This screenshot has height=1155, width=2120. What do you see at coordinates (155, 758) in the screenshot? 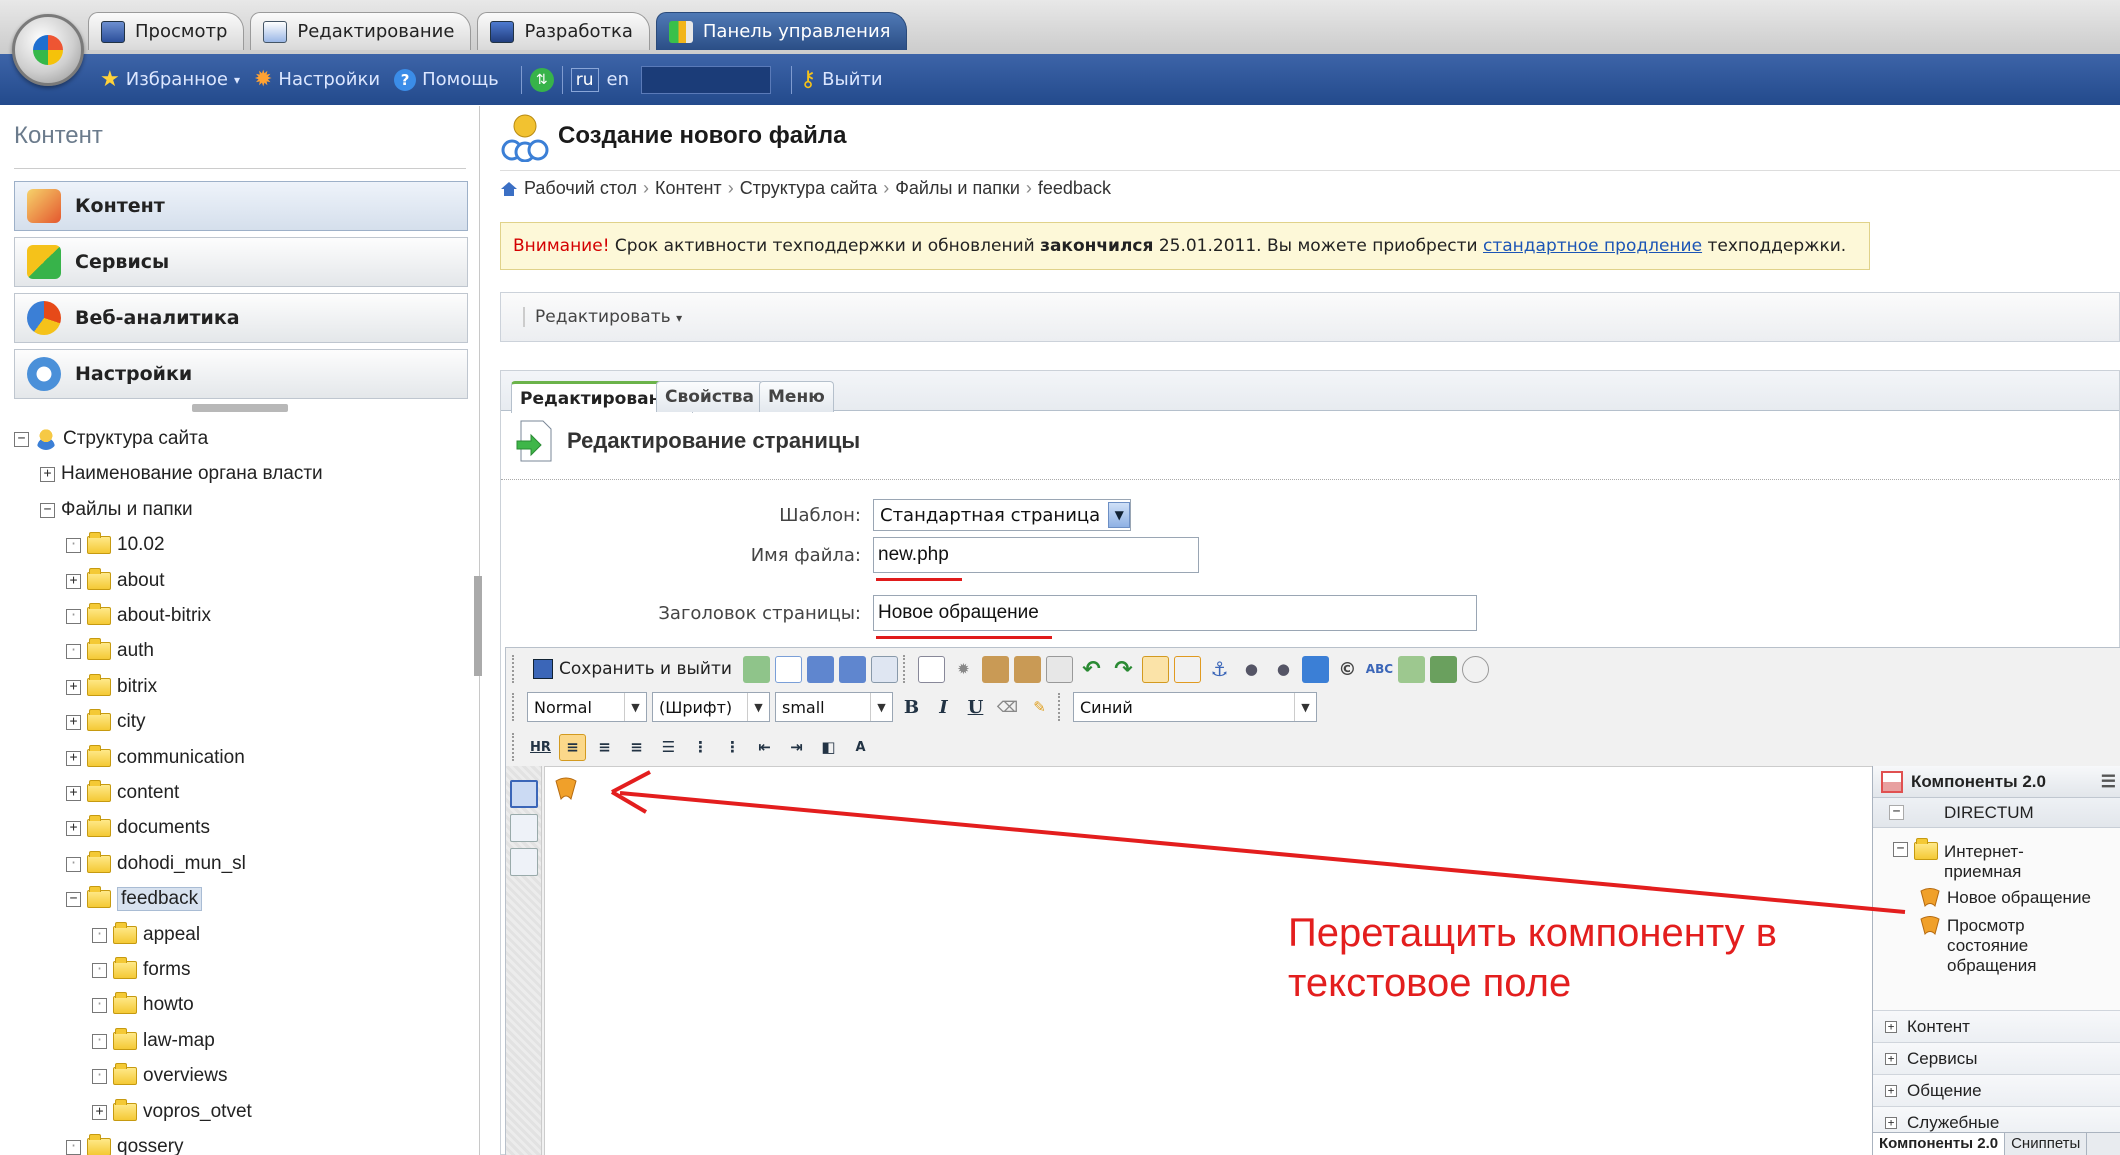
I see `tree-node: + communication` at bounding box center [155, 758].